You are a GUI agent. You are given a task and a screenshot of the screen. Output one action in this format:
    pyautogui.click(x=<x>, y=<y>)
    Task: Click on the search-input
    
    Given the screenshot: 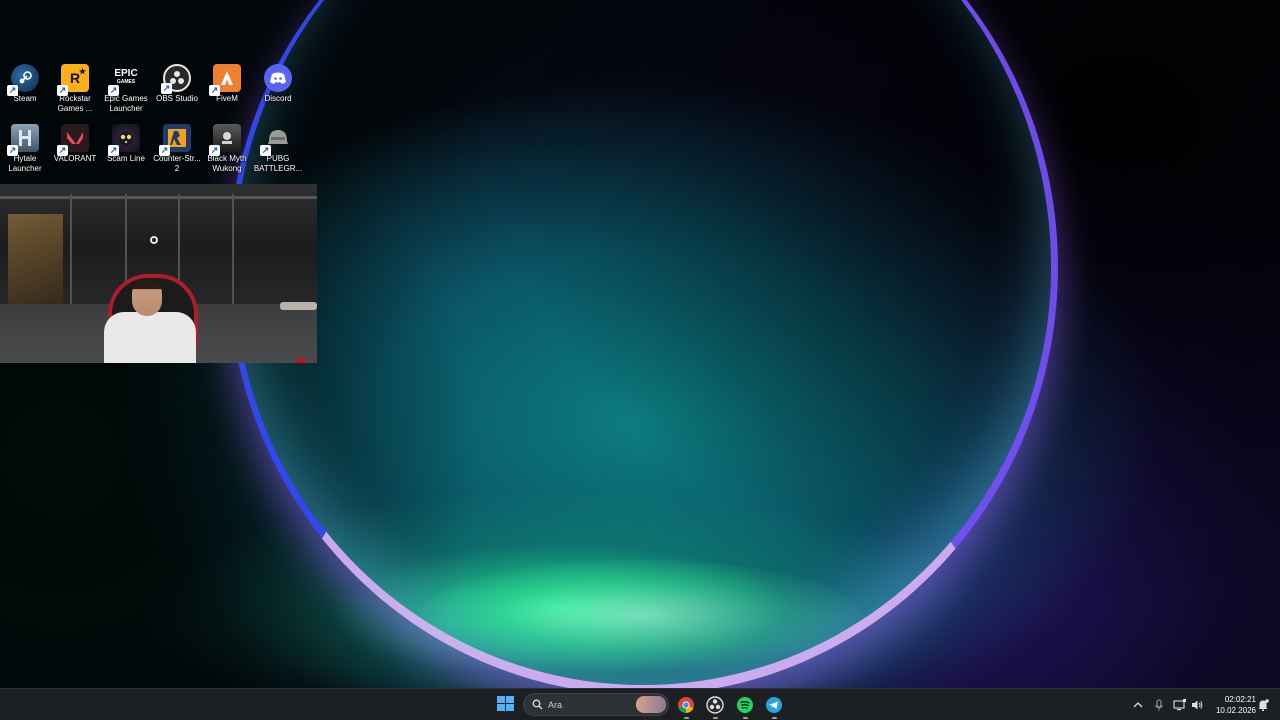 What is the action you would take?
    pyautogui.click(x=588, y=705)
    